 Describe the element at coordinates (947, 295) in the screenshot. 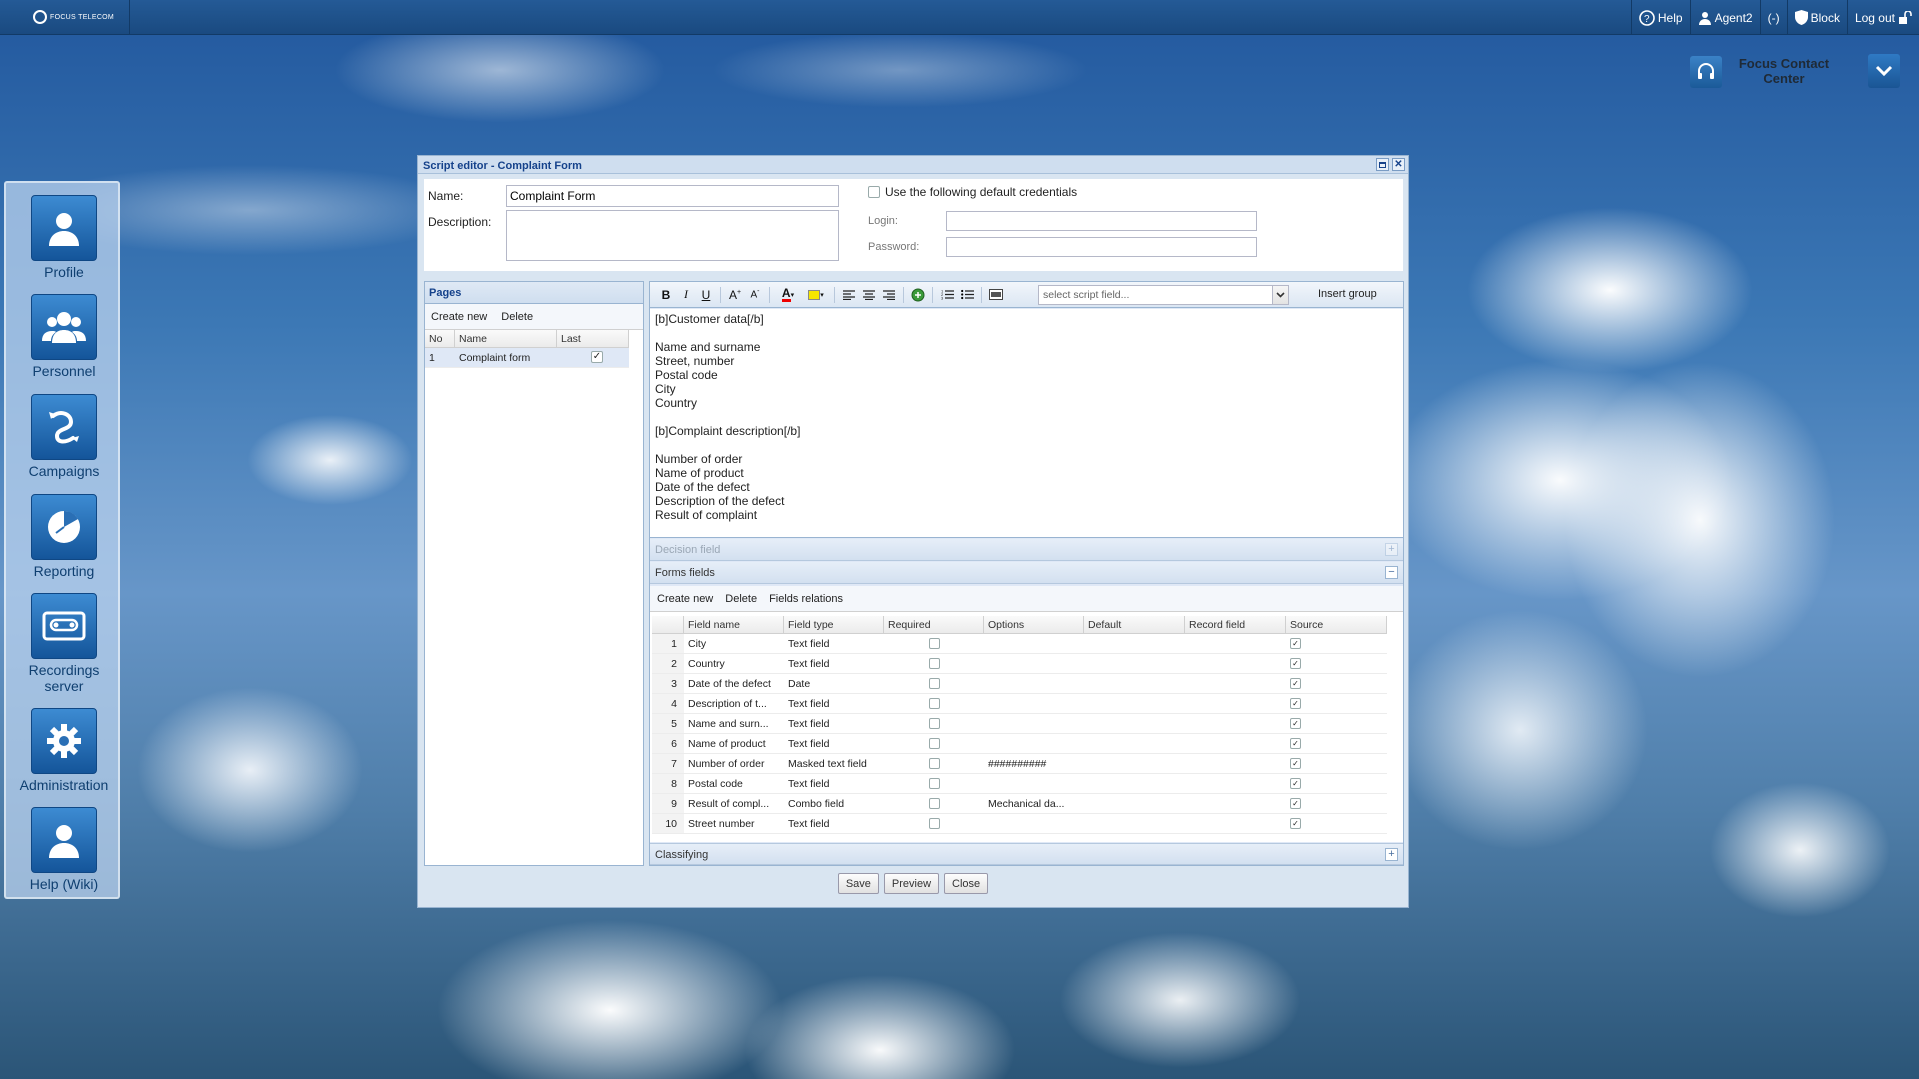

I see `ordered-list-button: 123` at that location.